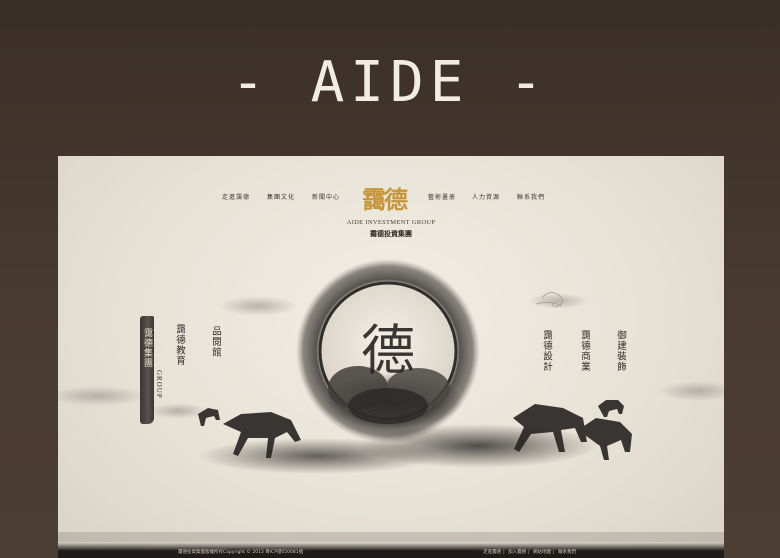 Image resolution: width=780 pixels, height=558 pixels. I want to click on nav-item-contact: 聯系我們, so click(531, 196).